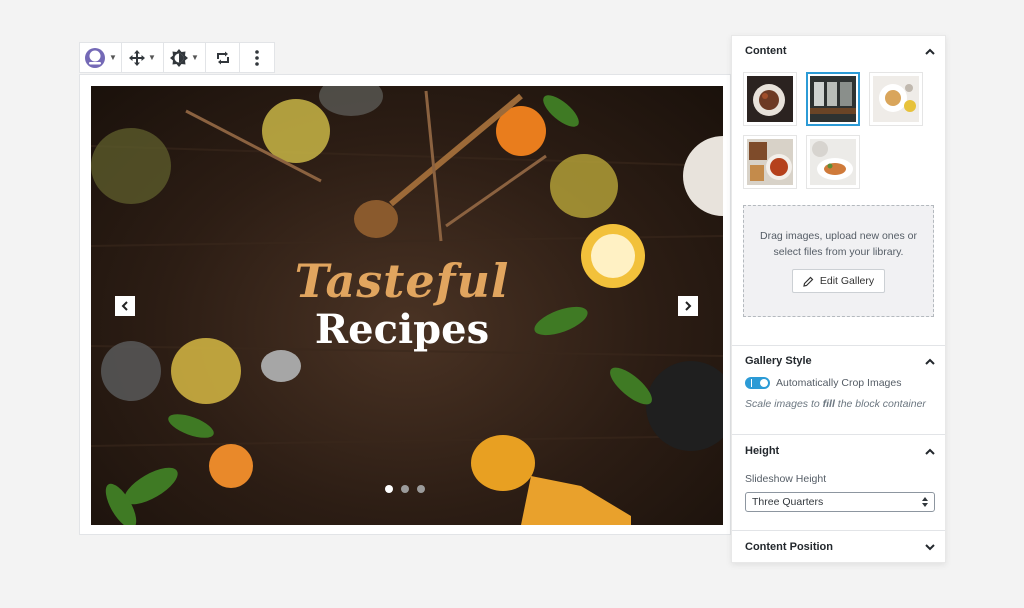 This screenshot has height=608, width=1024. I want to click on edit-gallery-button: Edit Gallery, so click(838, 281).